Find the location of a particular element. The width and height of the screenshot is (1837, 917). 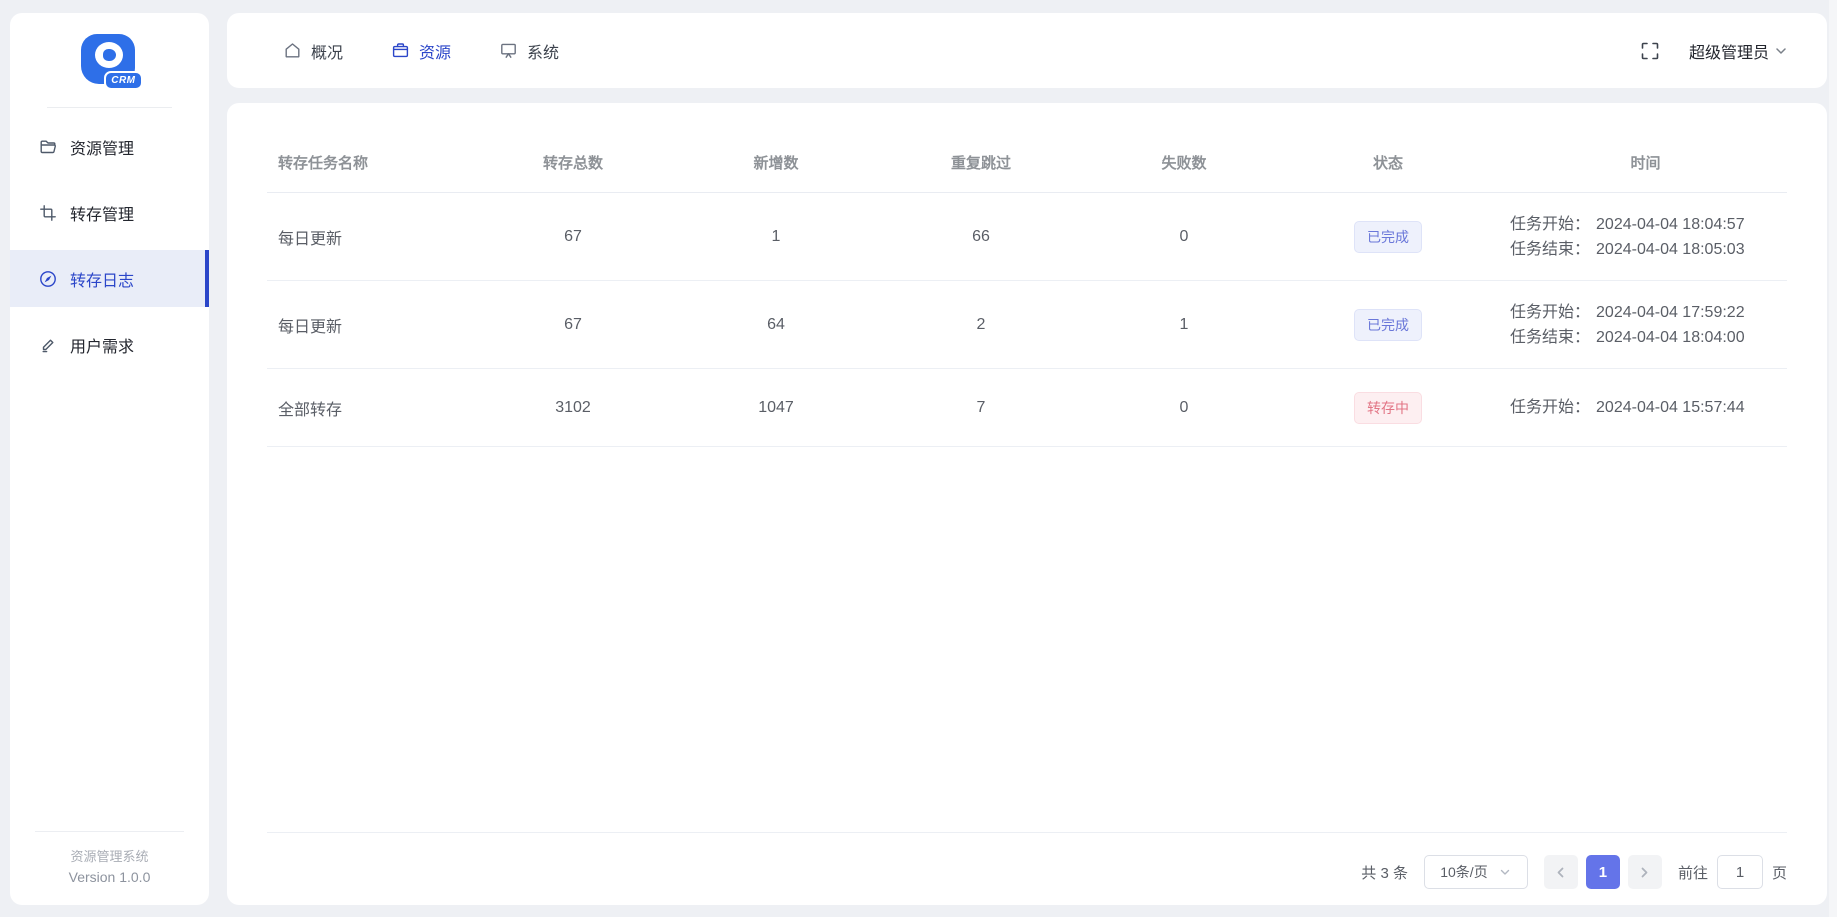

column-header-task-name: 转存任务名称 is located at coordinates (323, 163).